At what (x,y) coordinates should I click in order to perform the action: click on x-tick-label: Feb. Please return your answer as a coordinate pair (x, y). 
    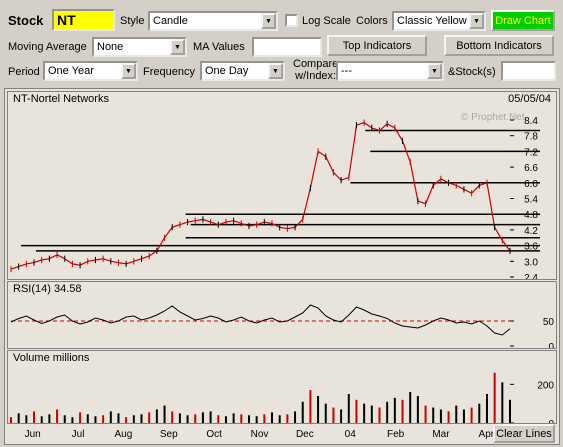
    Looking at the image, I should click on (396, 434).